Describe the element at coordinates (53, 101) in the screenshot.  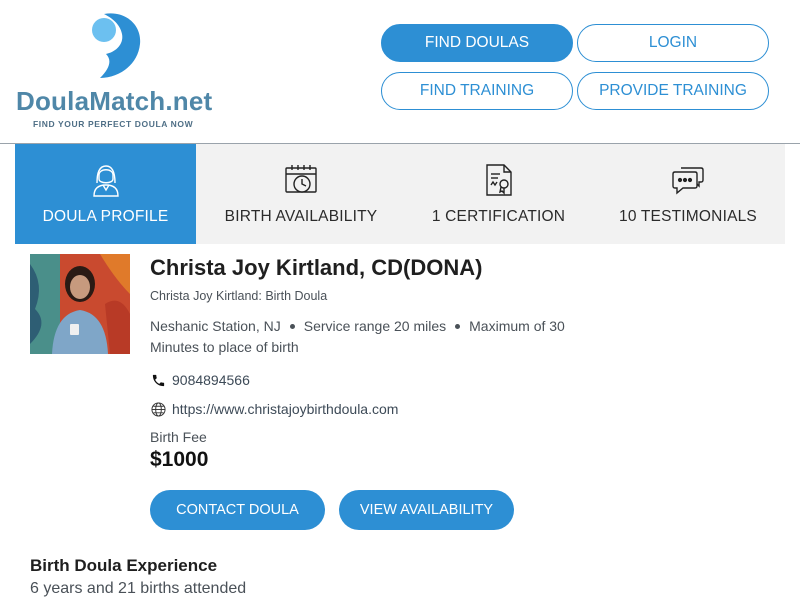
I see `logo-word-doula: Doula` at that location.